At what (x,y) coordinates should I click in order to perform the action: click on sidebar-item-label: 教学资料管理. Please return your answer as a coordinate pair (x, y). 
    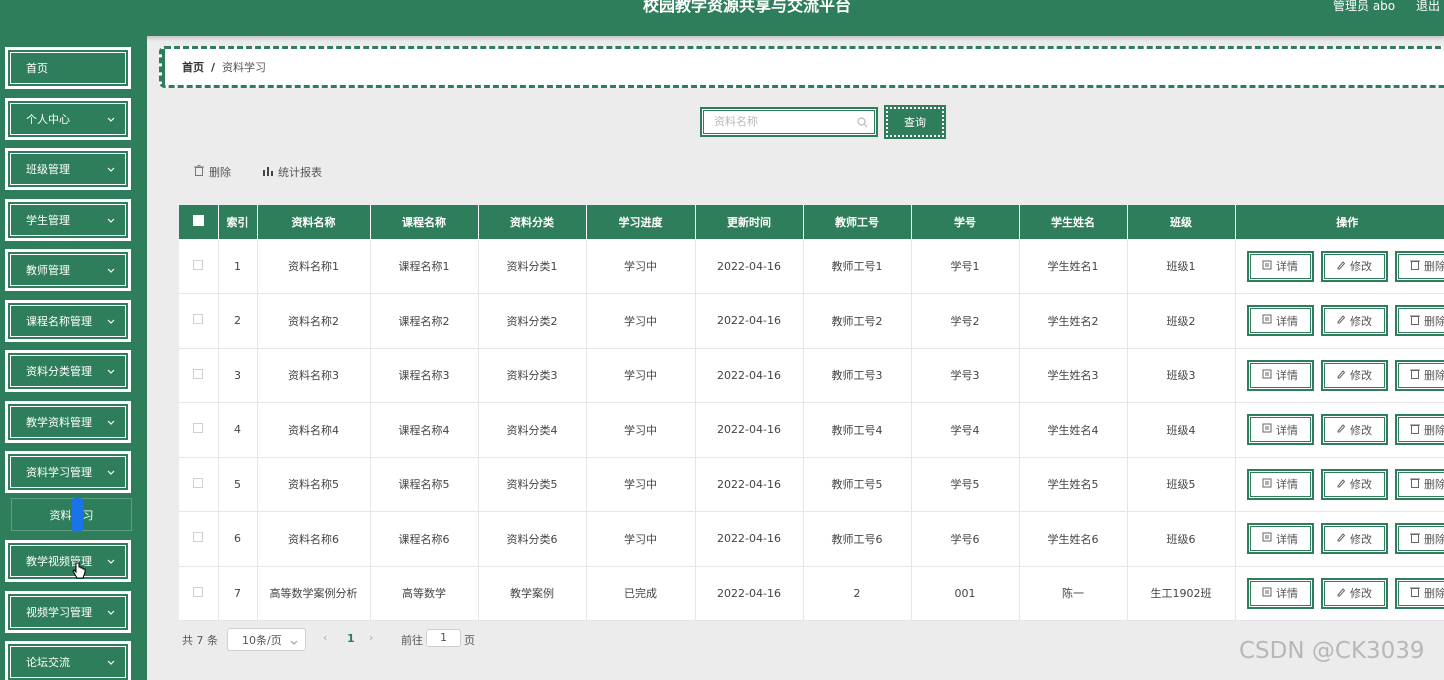
    Looking at the image, I should click on (59, 422).